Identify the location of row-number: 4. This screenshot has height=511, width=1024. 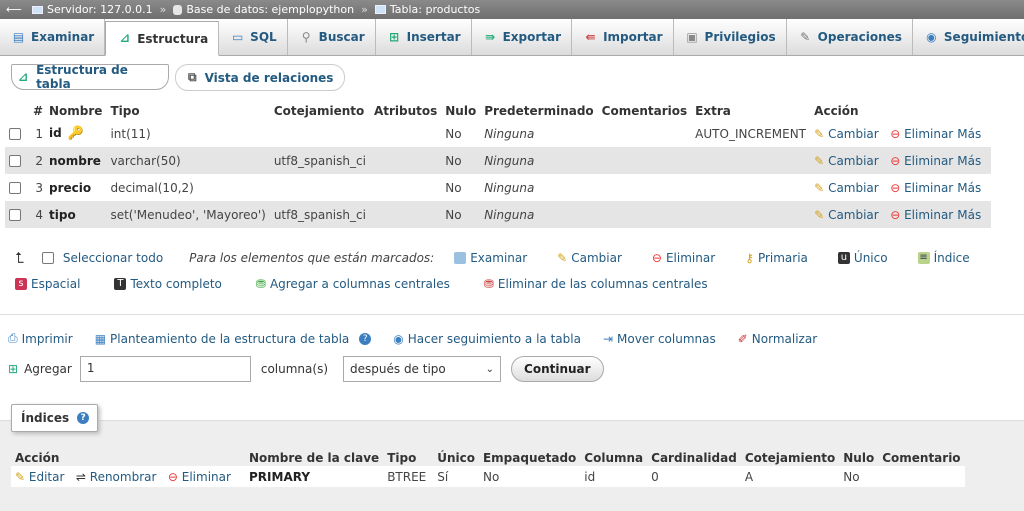
(36, 214).